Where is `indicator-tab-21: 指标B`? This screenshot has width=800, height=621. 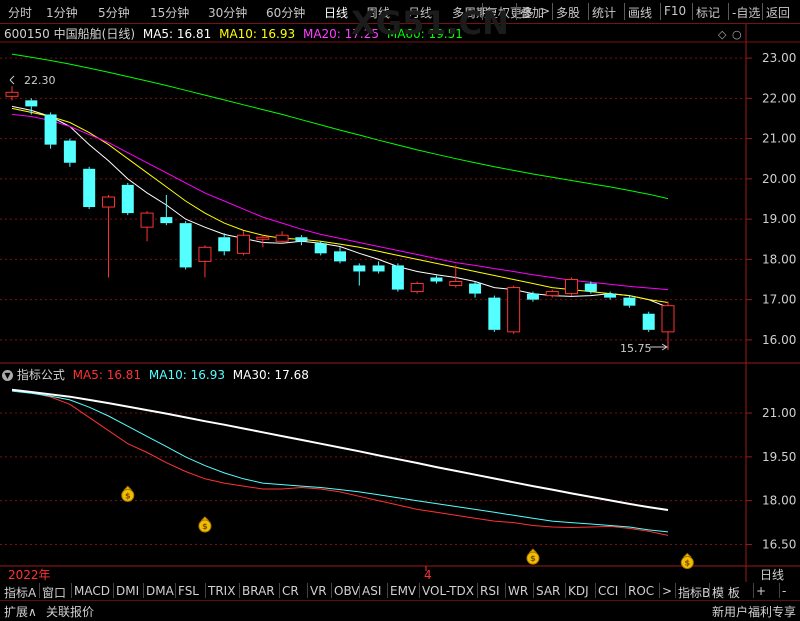
indicator-tab-21: 指标B is located at coordinates (694, 592).